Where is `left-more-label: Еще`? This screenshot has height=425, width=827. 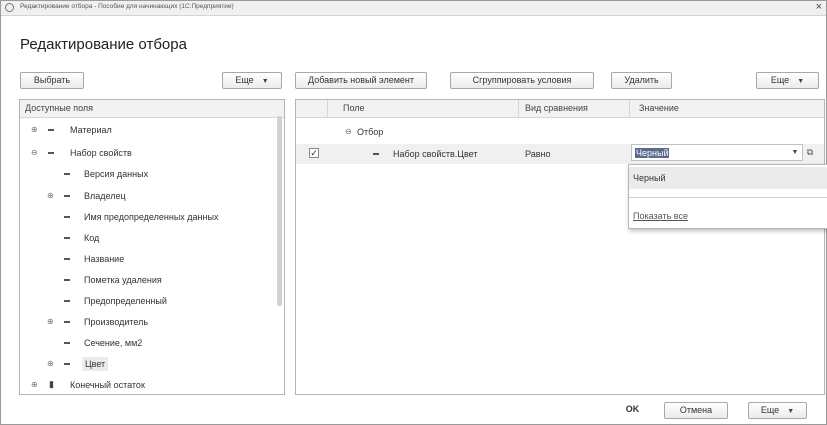 left-more-label: Еще is located at coordinates (244, 80).